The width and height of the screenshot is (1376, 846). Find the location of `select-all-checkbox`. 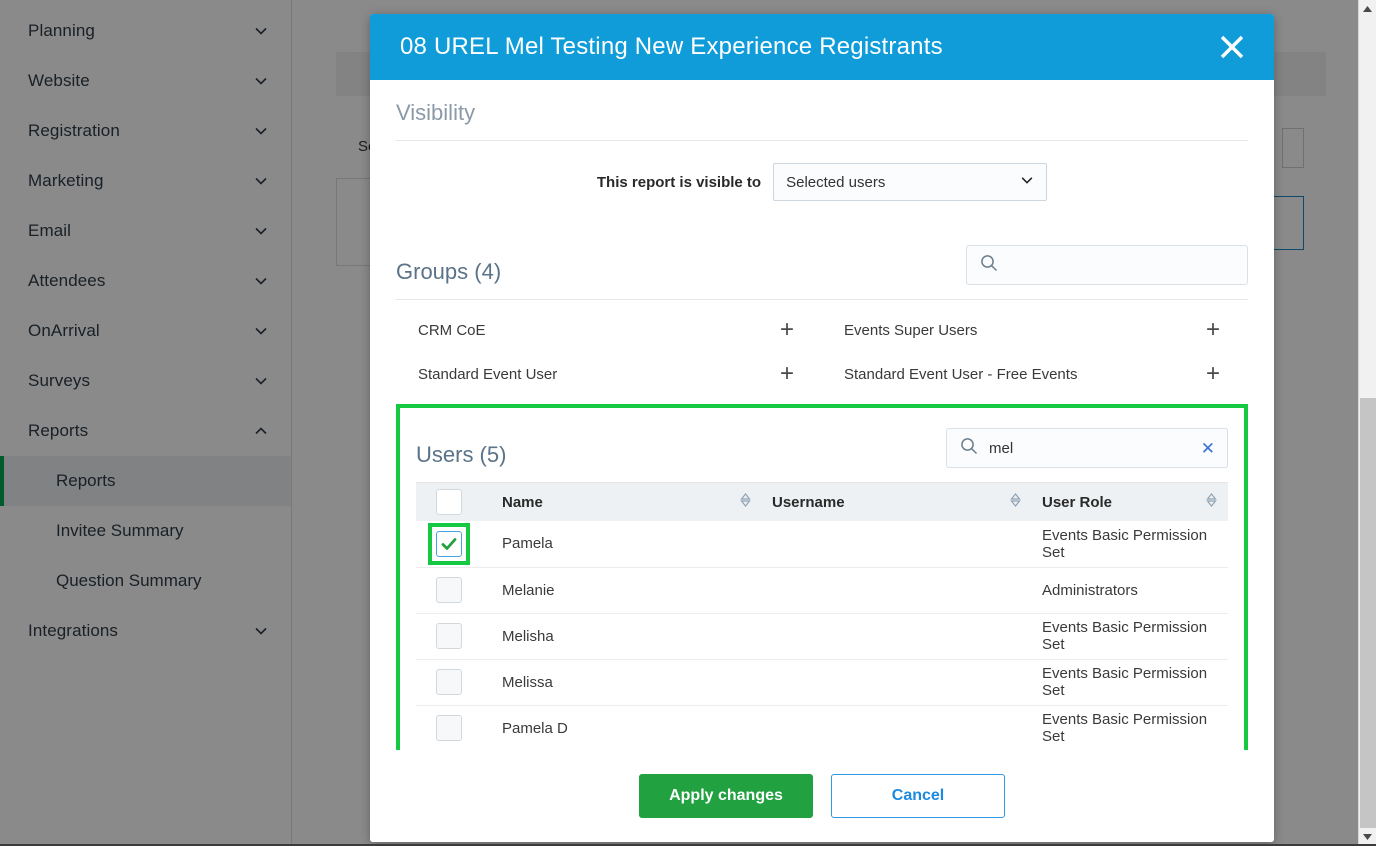

select-all-checkbox is located at coordinates (449, 502).